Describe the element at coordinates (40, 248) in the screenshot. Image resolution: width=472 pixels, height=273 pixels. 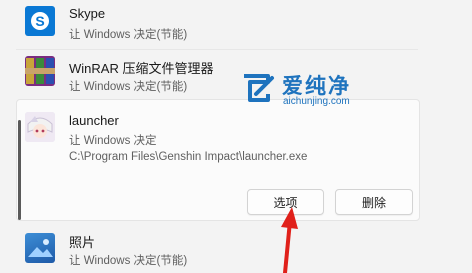
I see `photos-icon` at that location.